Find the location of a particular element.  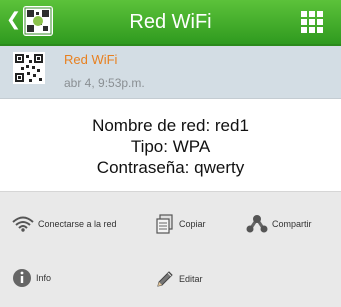

app-bar: ❮ Red WiFi is located at coordinates (170, 23).